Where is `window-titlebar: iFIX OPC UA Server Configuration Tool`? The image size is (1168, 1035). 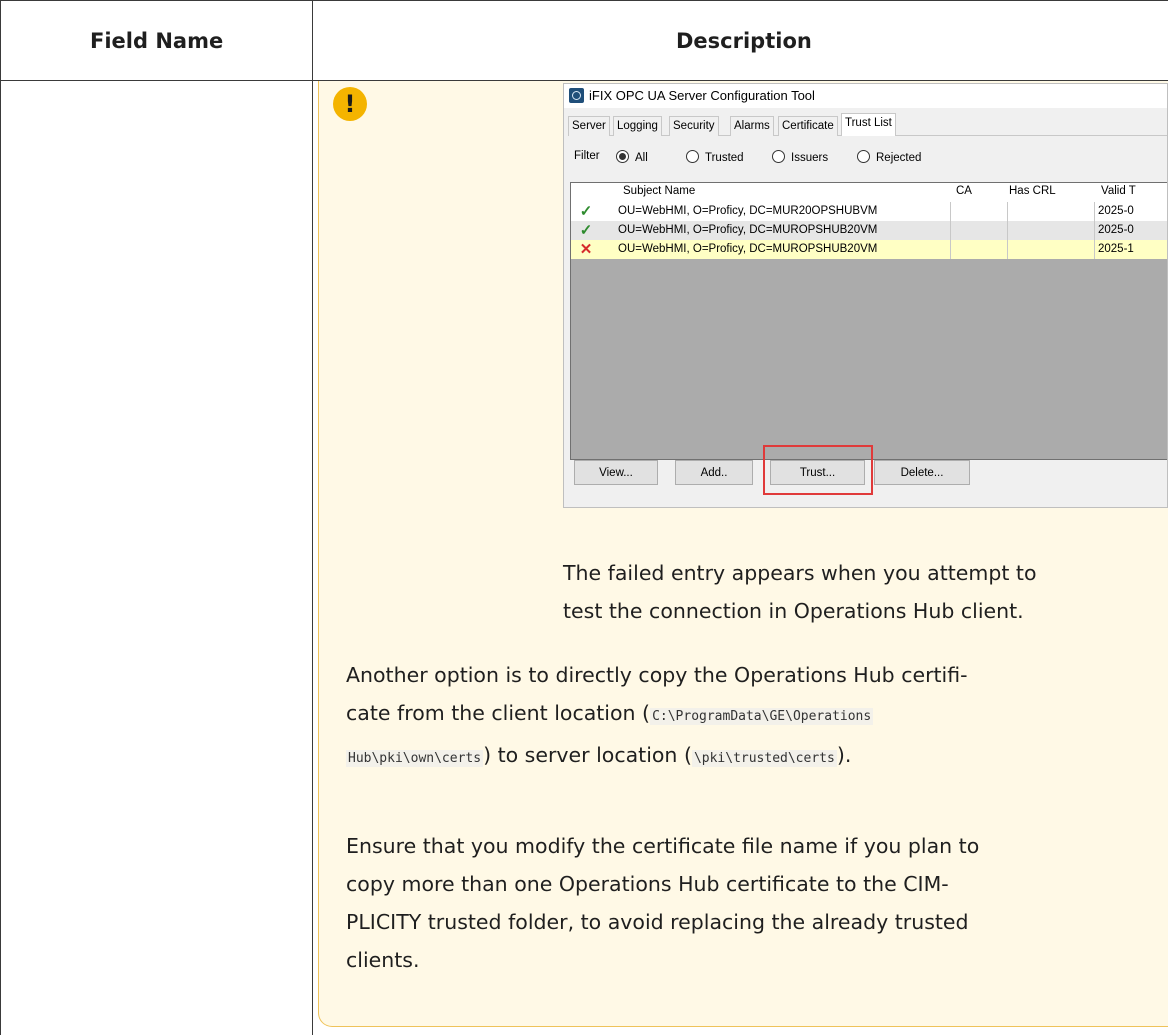
window-titlebar: iFIX OPC UA Server Configuration Tool is located at coordinates (865, 96).